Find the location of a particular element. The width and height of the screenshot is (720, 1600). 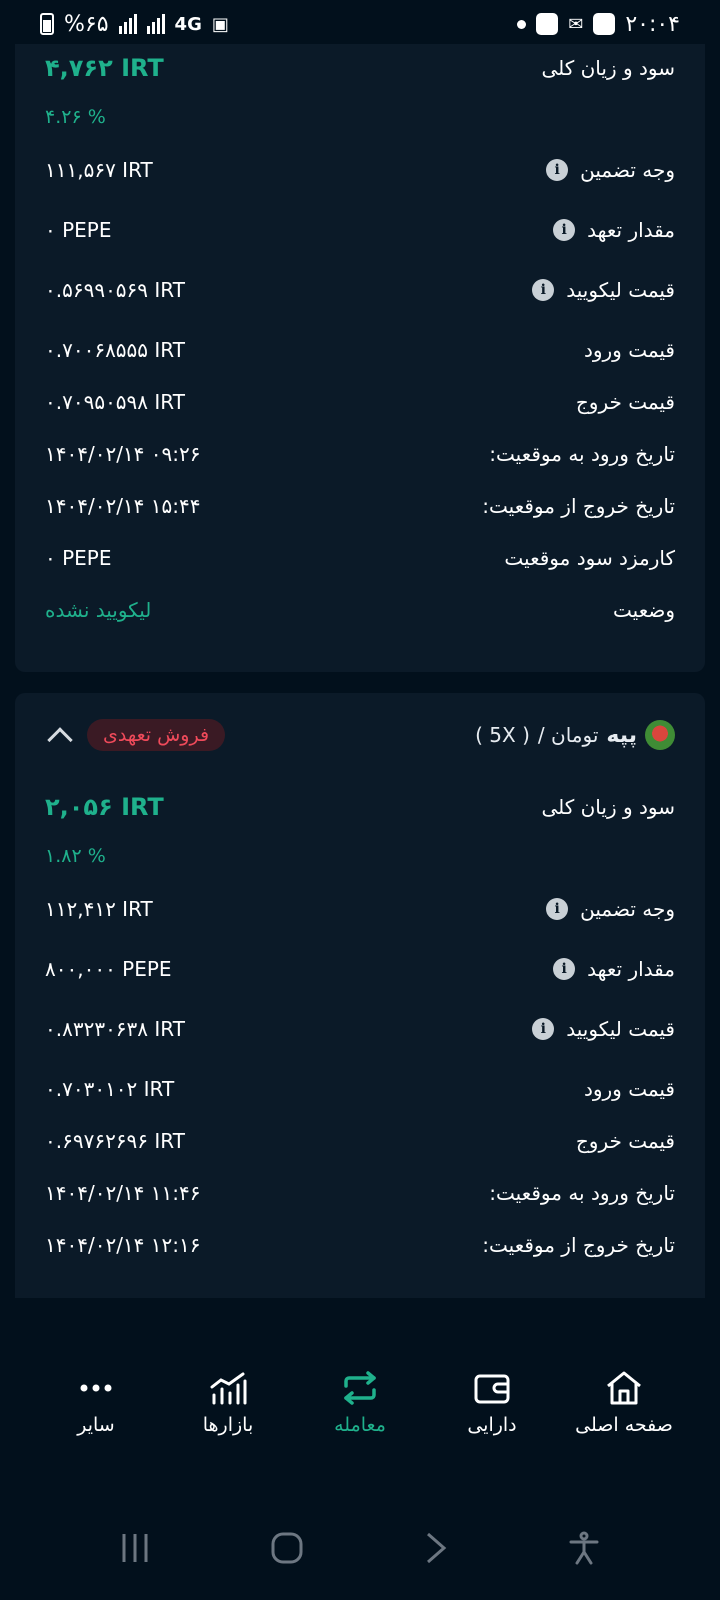

system-nav-bar is located at coordinates (360, 1550).